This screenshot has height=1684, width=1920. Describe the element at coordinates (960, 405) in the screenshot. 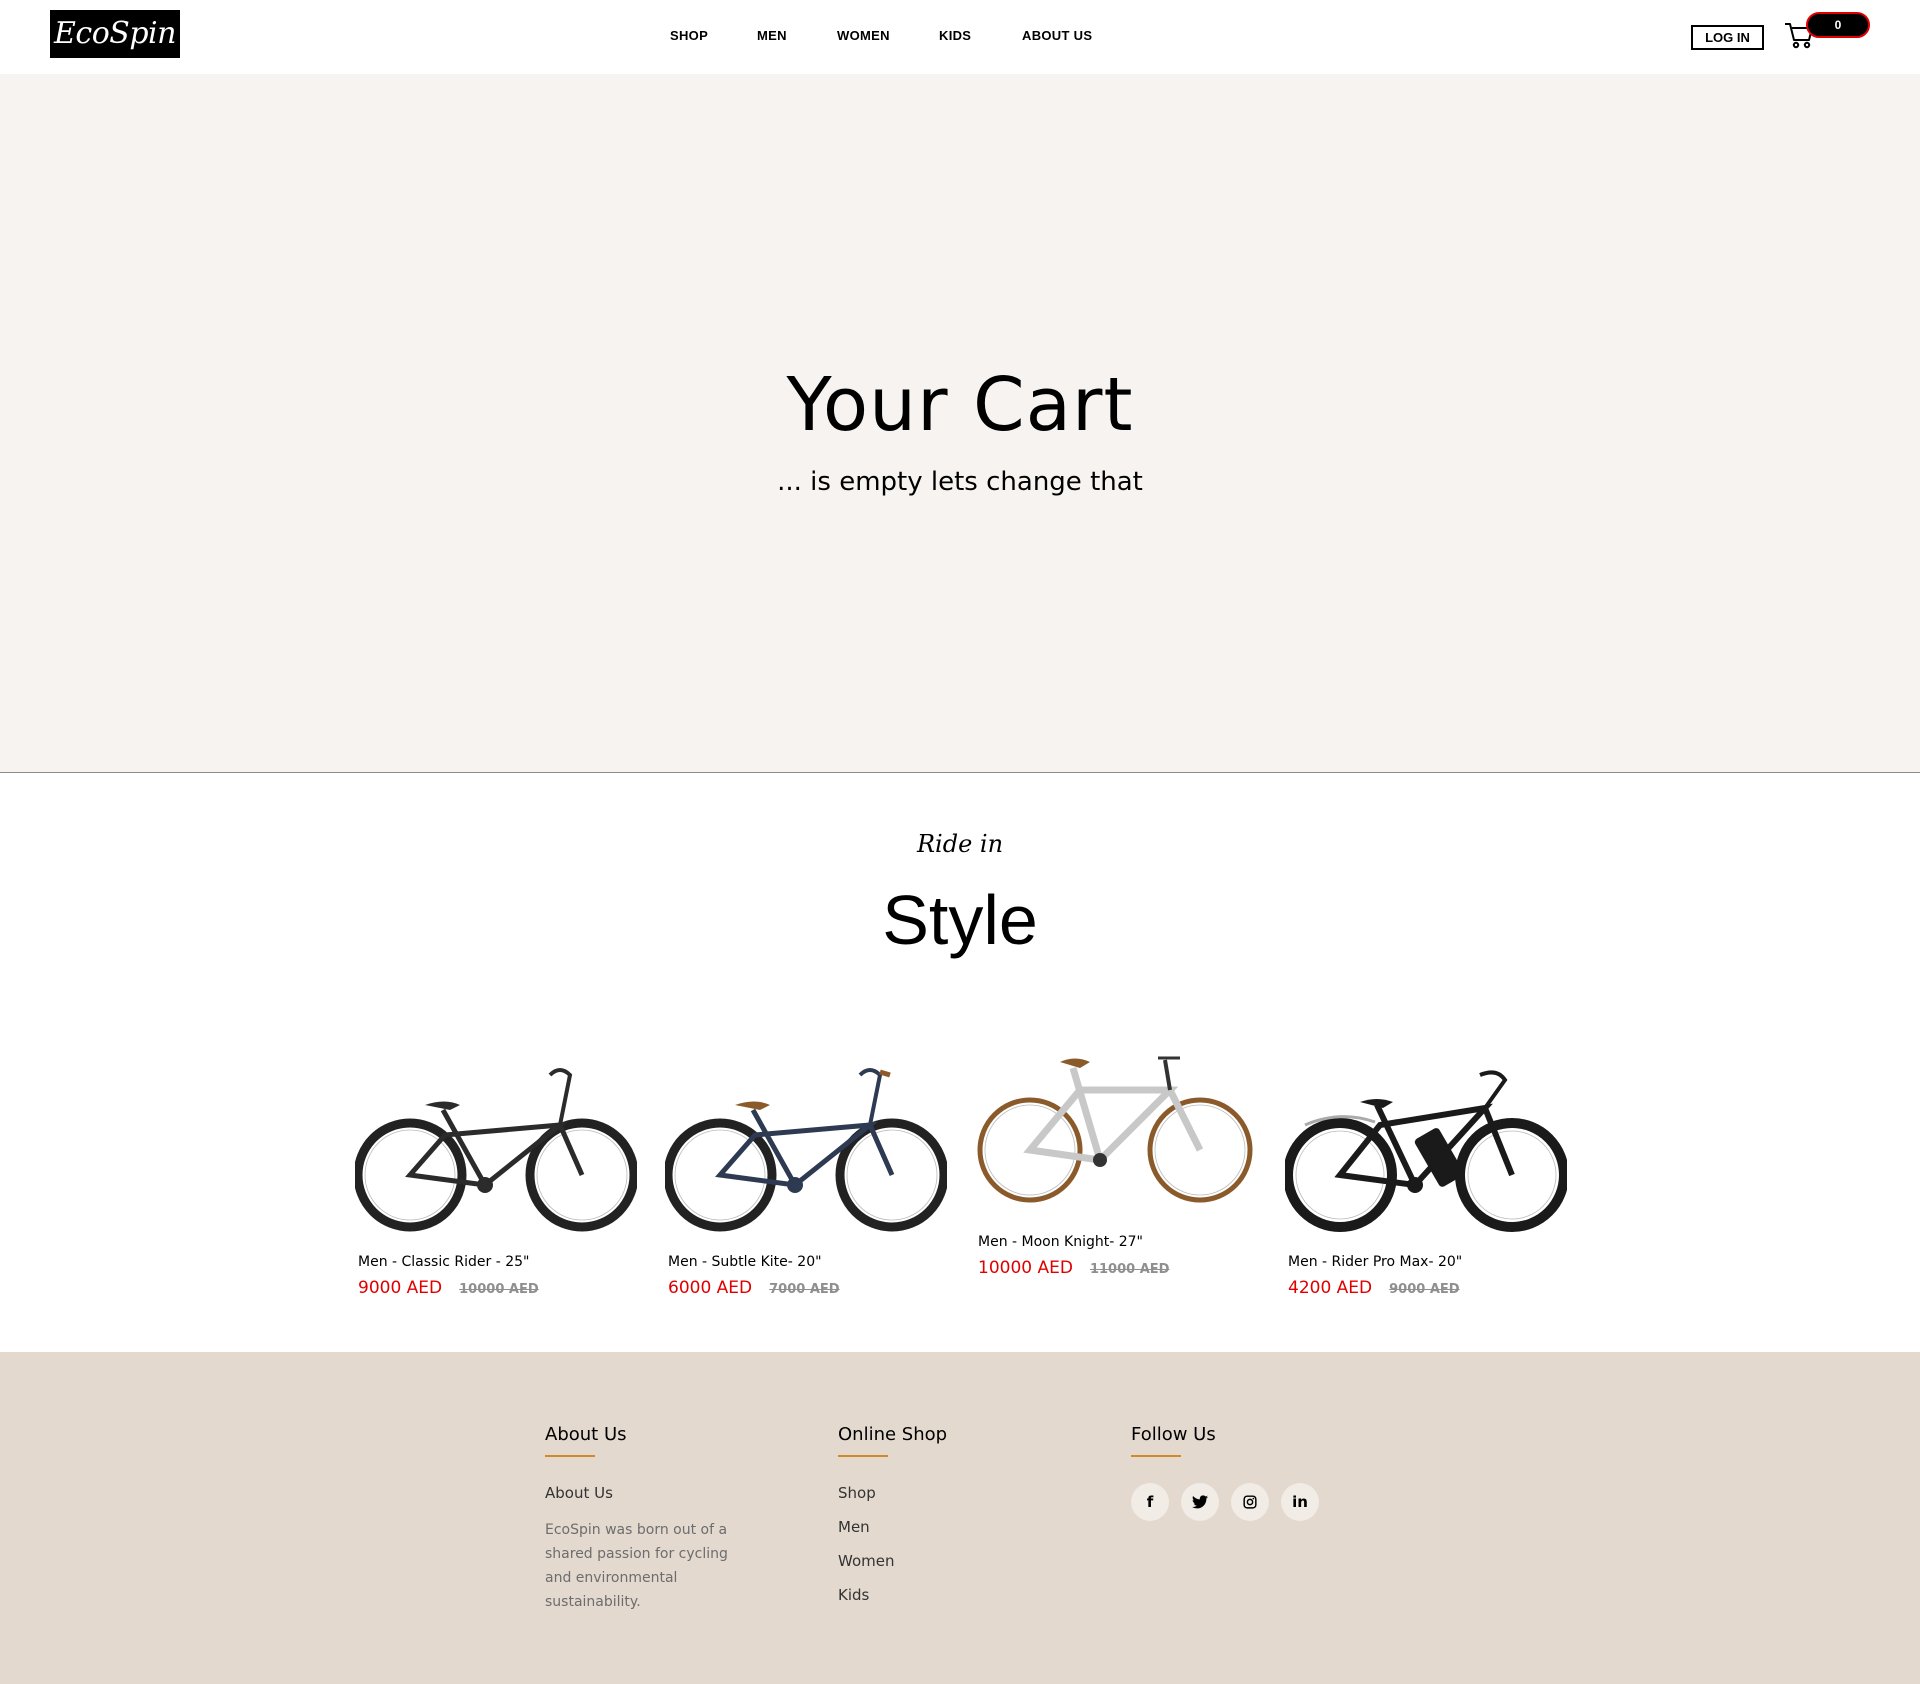

I see `page-title: Your Cart` at that location.